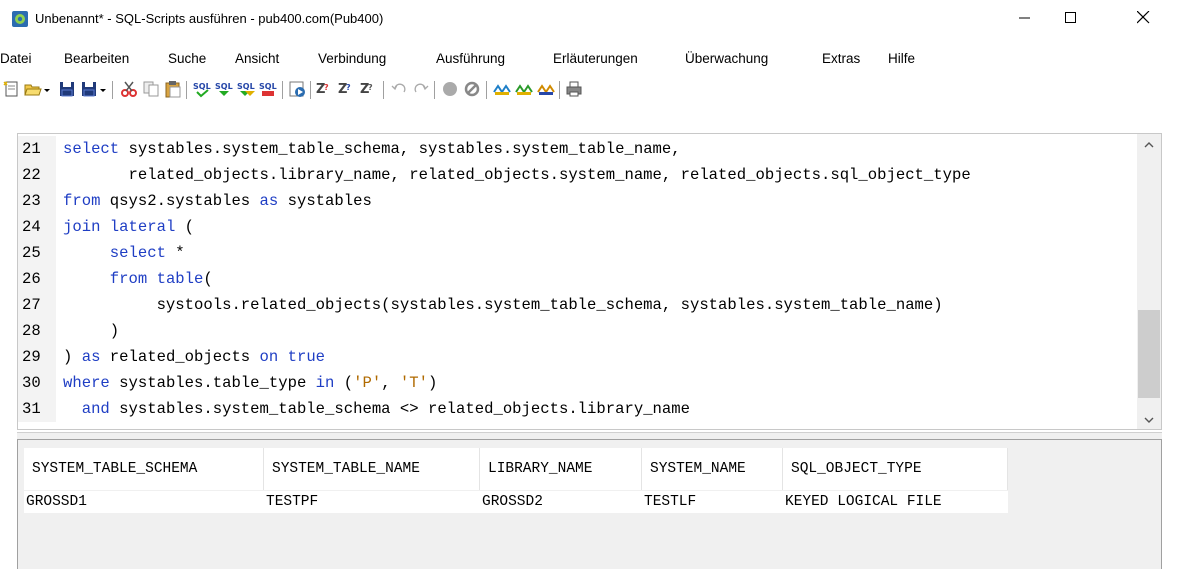 The image size is (1179, 569). Describe the element at coordinates (144, 502) in the screenshot. I see `cell-system-table-schema: GROSSD1` at that location.